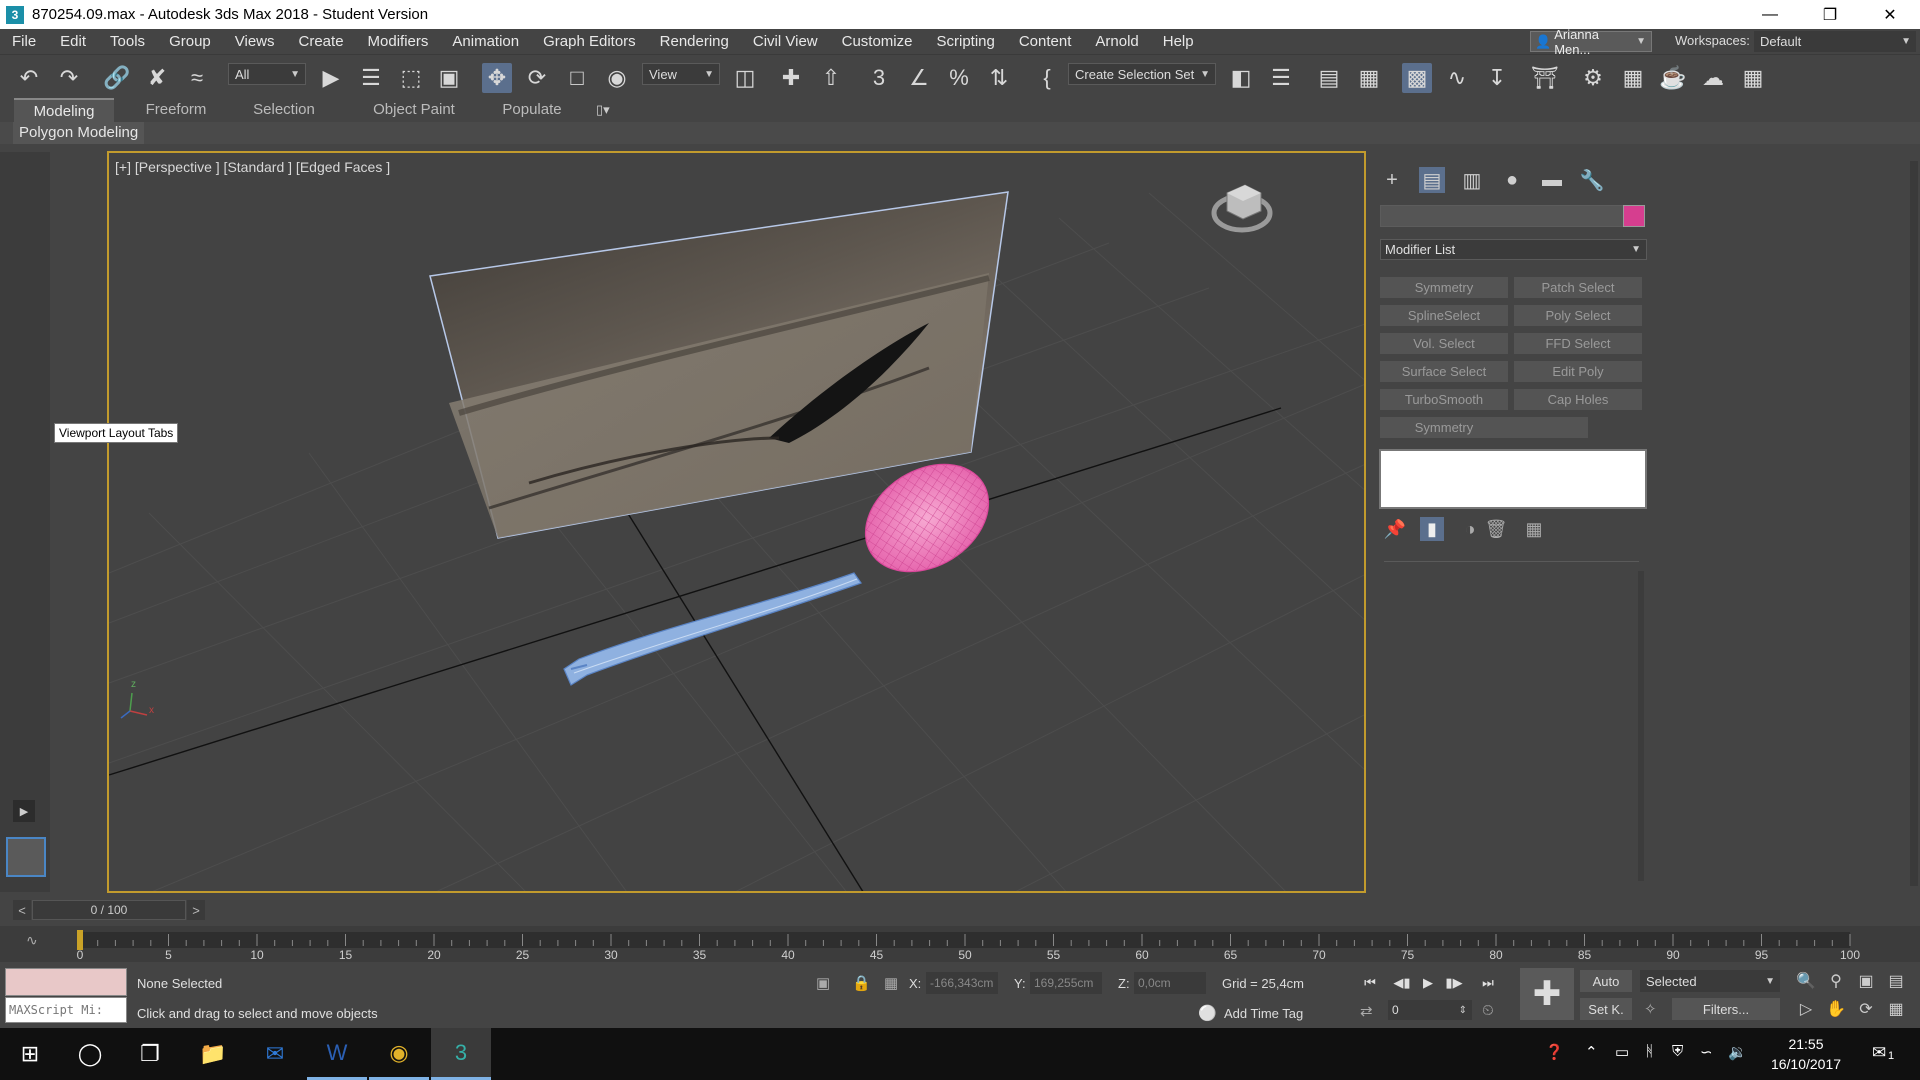 The height and width of the screenshot is (1080, 1920). I want to click on file-explorer-icon: 📁, so click(213, 1054).